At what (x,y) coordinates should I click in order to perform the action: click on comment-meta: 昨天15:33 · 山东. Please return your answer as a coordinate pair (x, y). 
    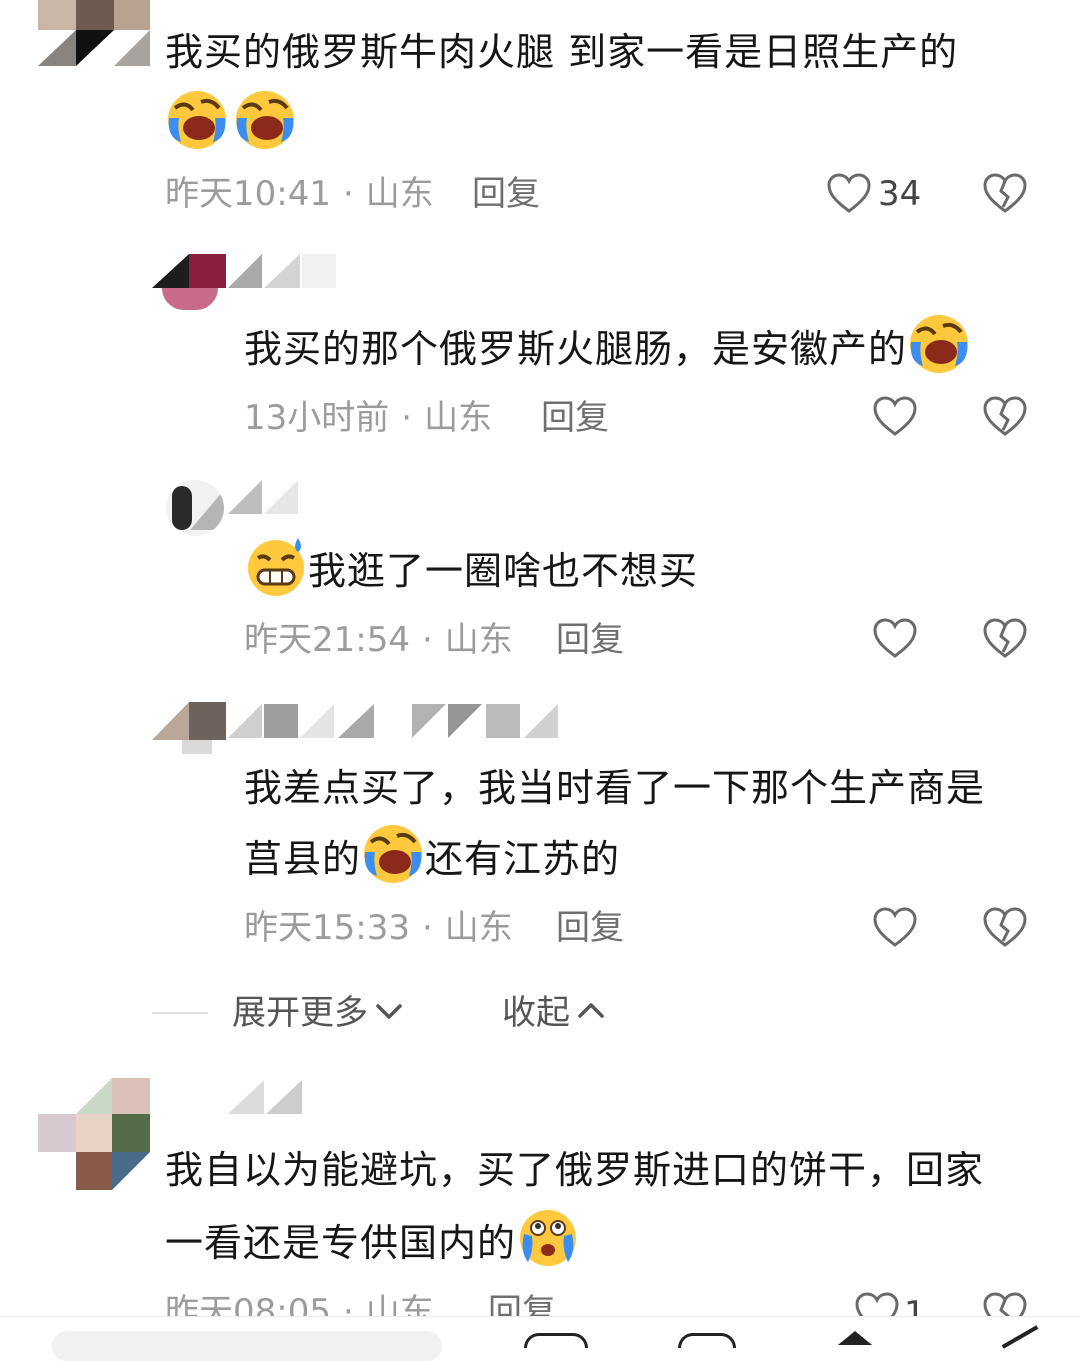
    Looking at the image, I should click on (378, 928).